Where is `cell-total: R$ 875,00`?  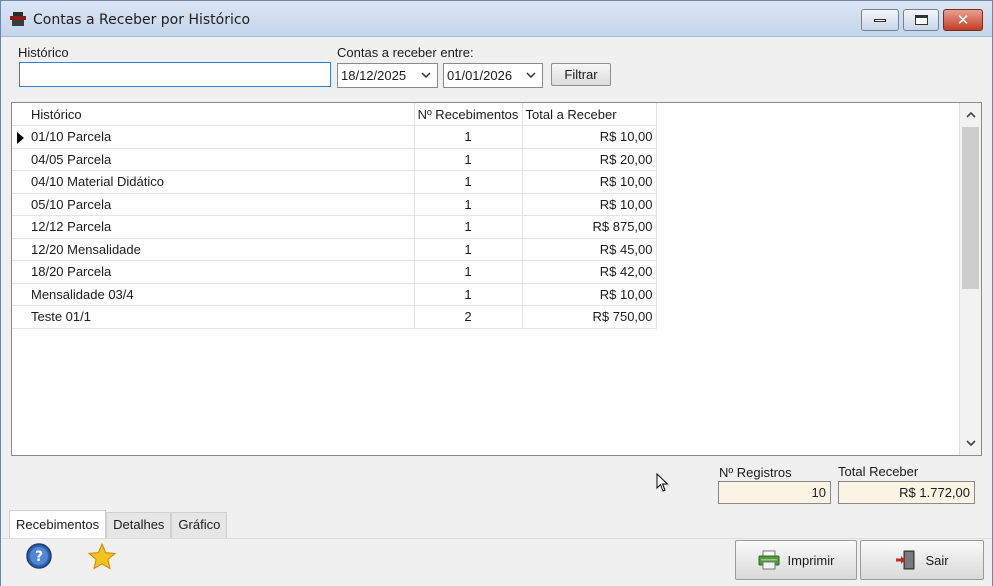 cell-total: R$ 875,00 is located at coordinates (589, 227).